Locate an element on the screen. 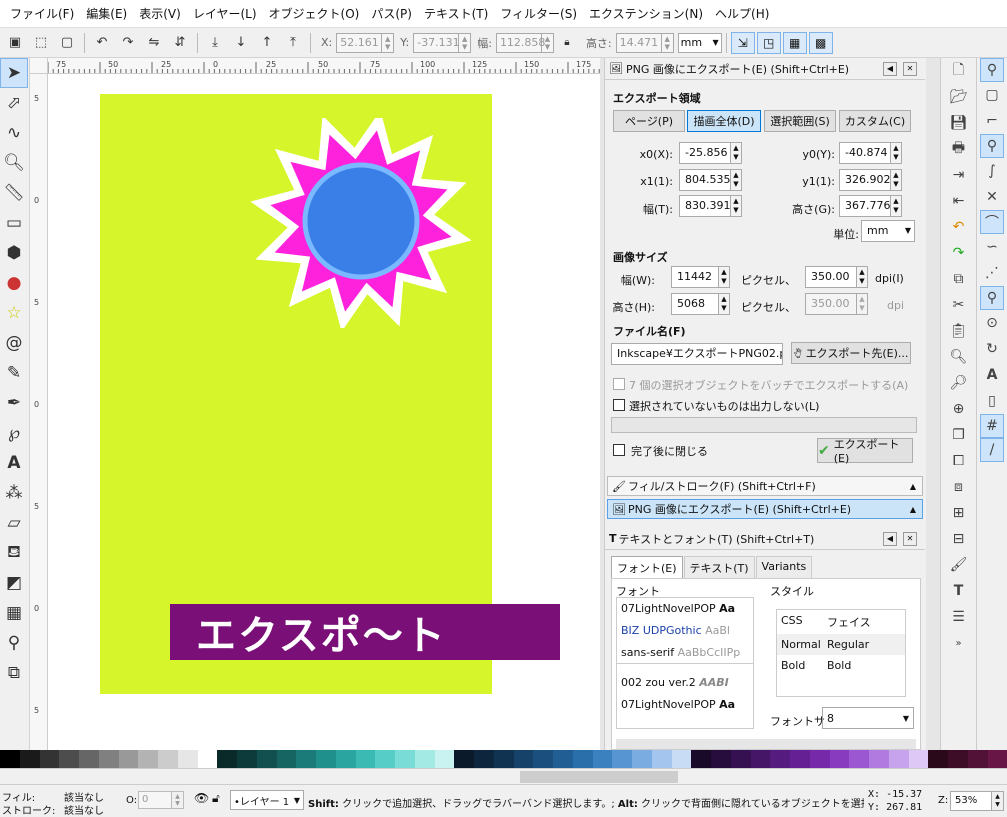 The height and width of the screenshot is (817, 1007). w-input: 112.858 is located at coordinates (519, 43).